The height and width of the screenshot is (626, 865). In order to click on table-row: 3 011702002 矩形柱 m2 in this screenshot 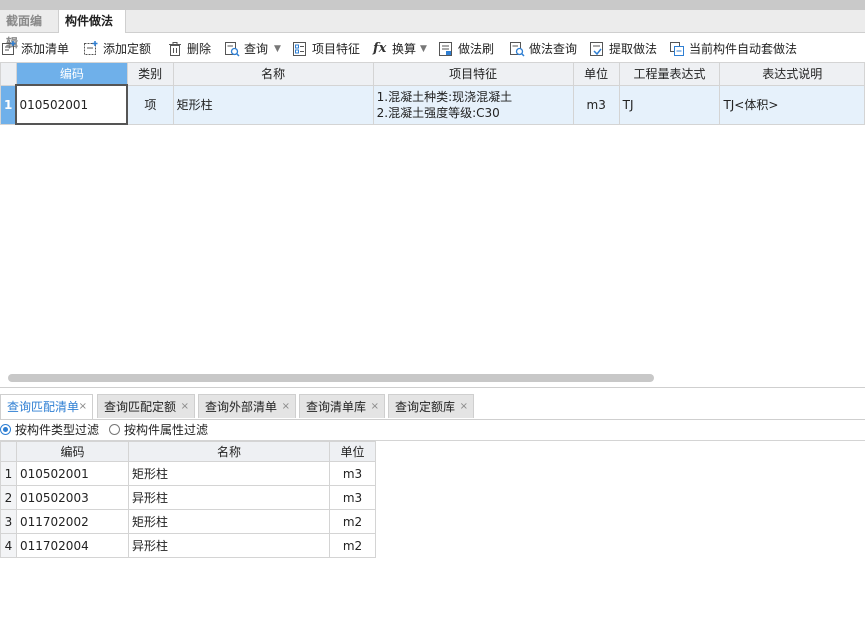, I will do `click(188, 521)`.